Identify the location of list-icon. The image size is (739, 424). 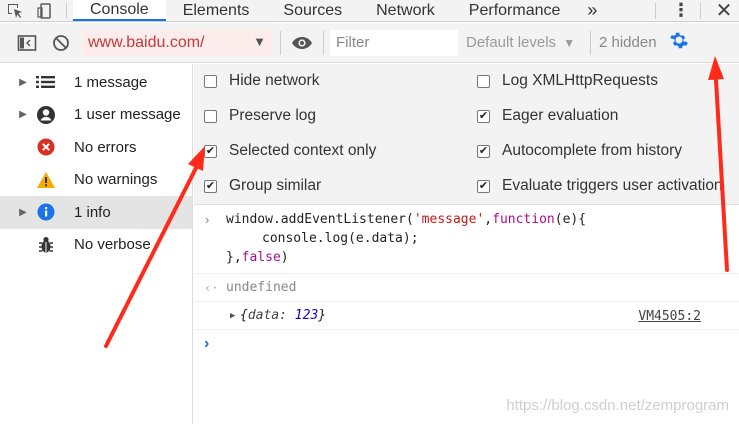
(46, 82).